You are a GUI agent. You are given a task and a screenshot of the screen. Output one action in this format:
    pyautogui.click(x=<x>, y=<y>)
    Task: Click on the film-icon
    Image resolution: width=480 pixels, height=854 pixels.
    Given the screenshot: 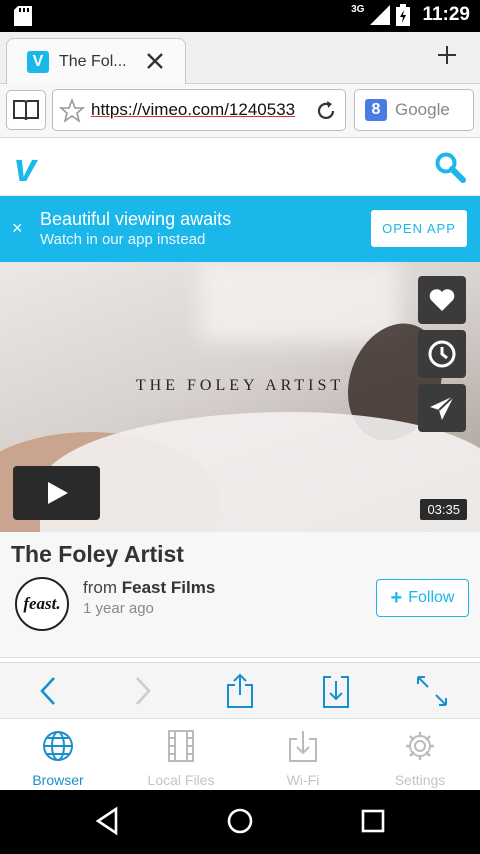 What is the action you would take?
    pyautogui.click(x=181, y=746)
    